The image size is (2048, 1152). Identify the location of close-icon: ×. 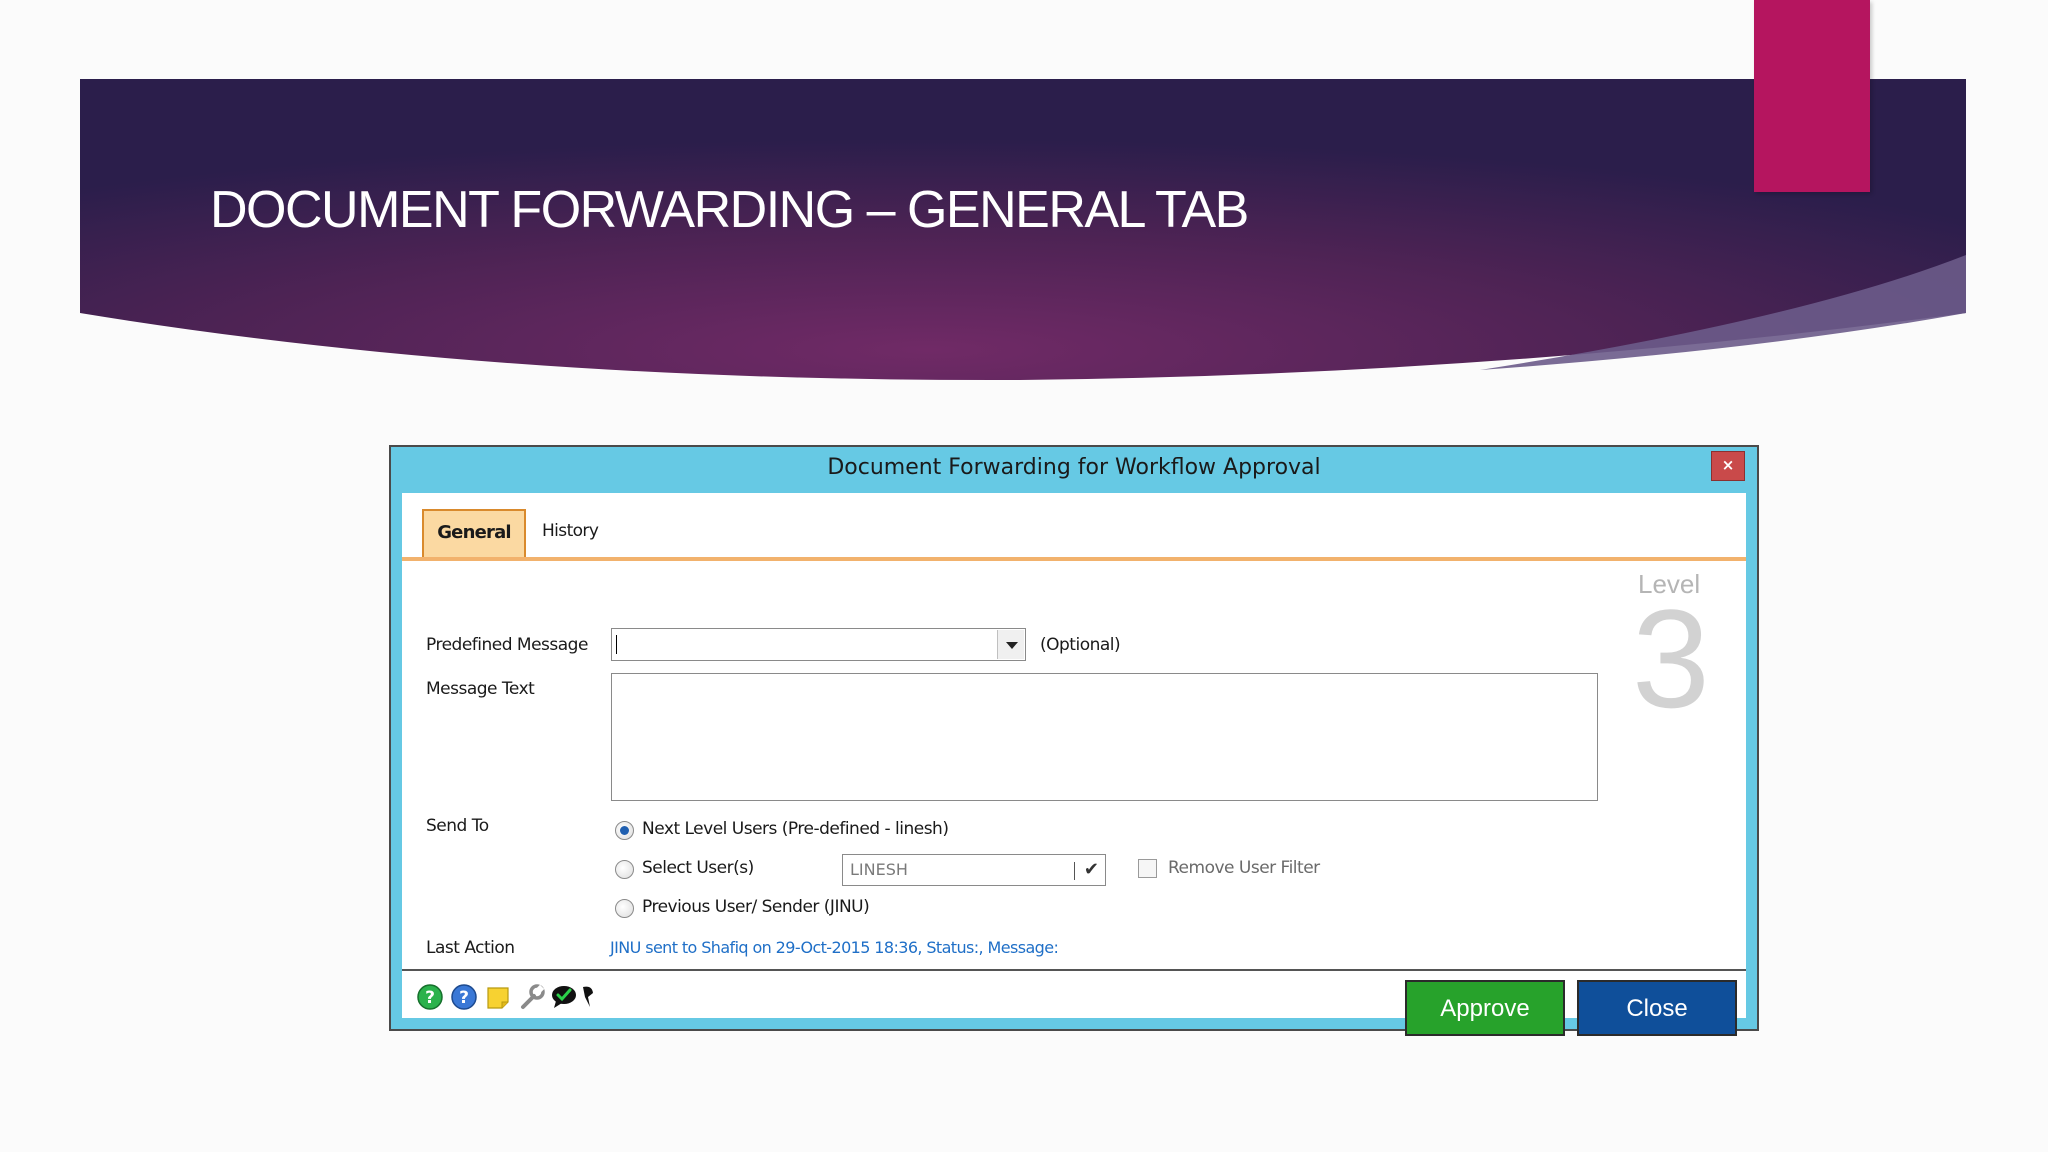
(1728, 466).